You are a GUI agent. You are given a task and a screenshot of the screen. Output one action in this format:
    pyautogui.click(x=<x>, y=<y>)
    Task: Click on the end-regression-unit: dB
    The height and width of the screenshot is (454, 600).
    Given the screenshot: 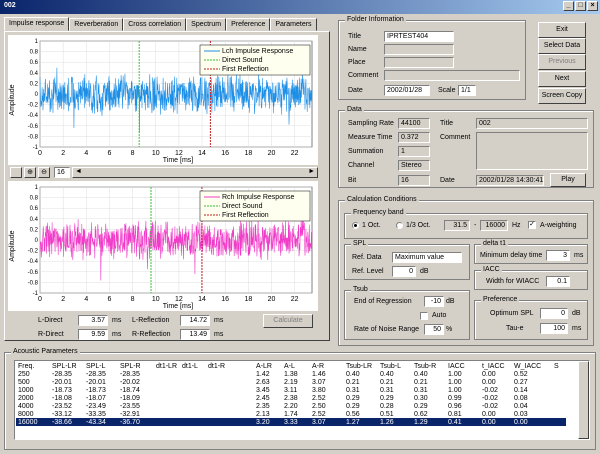 What is the action you would take?
    pyautogui.click(x=450, y=301)
    